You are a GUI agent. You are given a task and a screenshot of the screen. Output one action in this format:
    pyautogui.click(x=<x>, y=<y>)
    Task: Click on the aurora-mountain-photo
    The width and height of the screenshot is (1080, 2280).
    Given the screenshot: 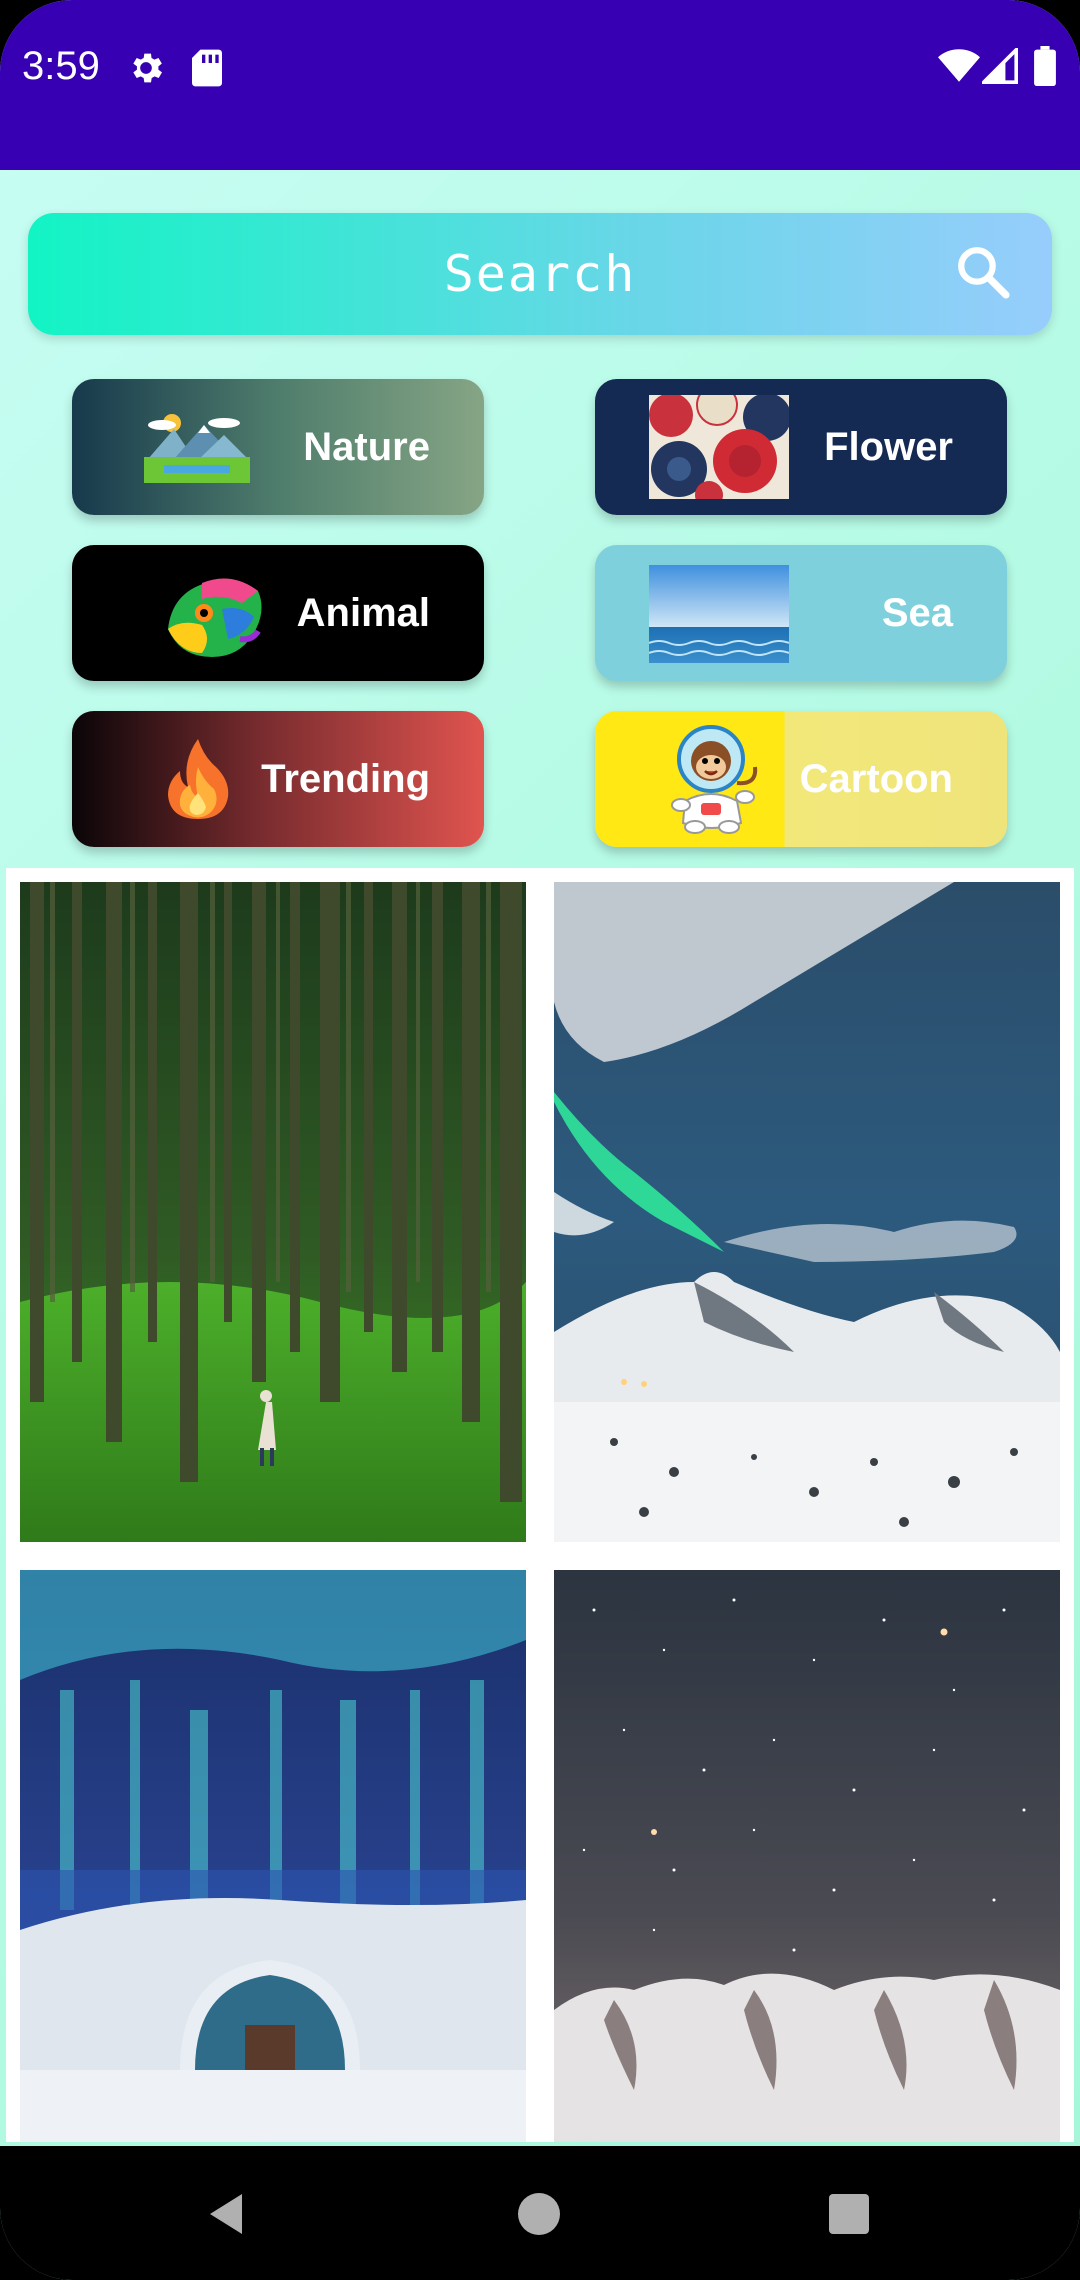 What is the action you would take?
    pyautogui.click(x=807, y=1212)
    